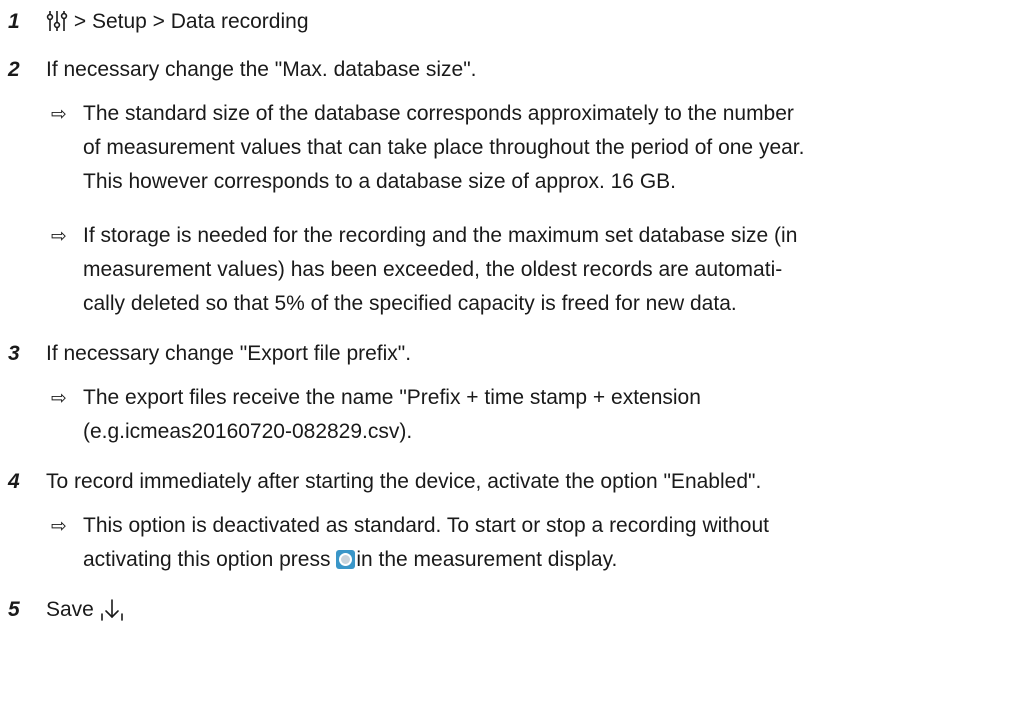  What do you see at coordinates (57, 21) in the screenshot?
I see `settings-sliders-icon` at bounding box center [57, 21].